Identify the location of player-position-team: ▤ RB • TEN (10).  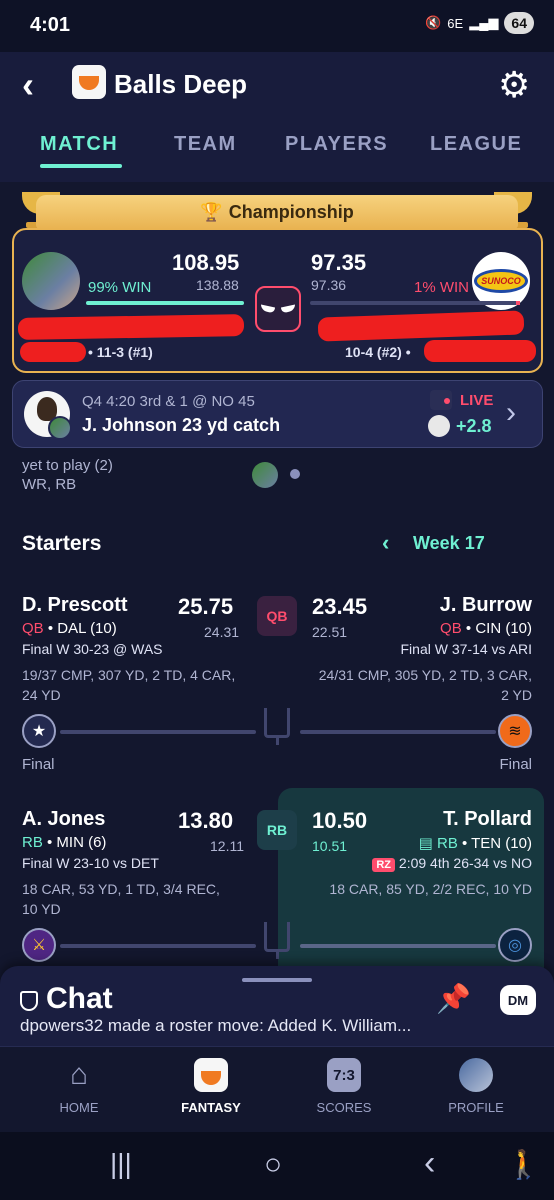
(475, 843).